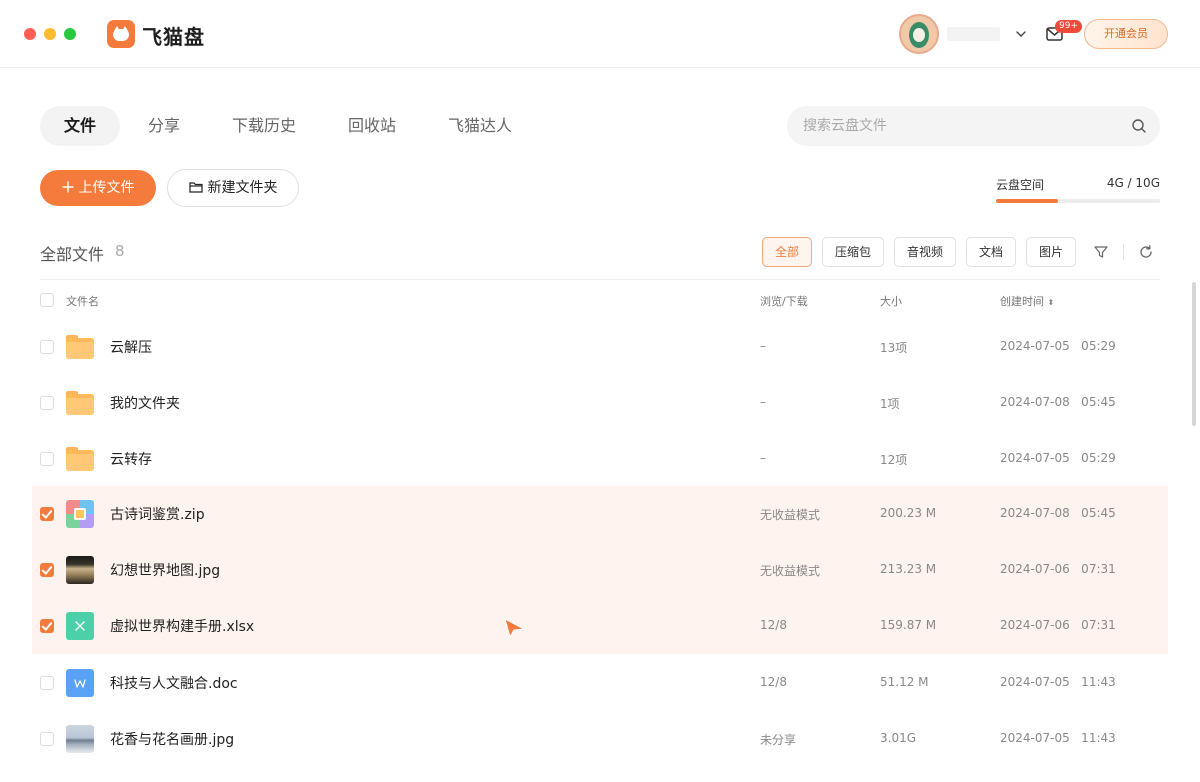 Image resolution: width=1200 pixels, height=782 pixels. Describe the element at coordinates (195, 187) in the screenshot. I see `folder-outline-icon` at that location.